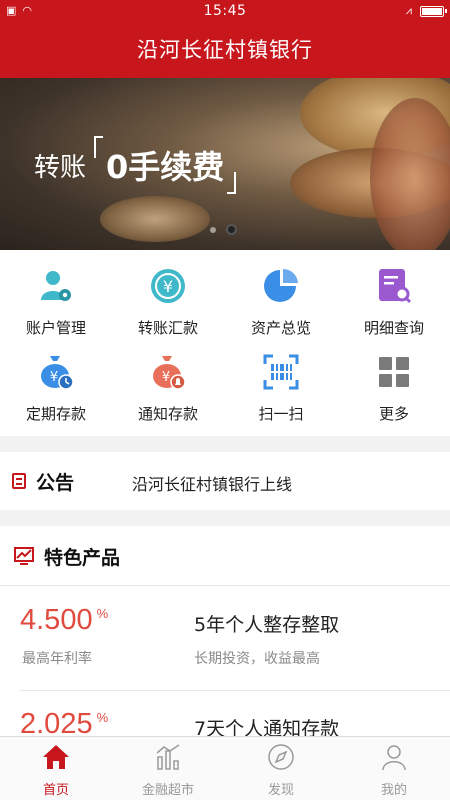  I want to click on carousel-dot, so click(213, 229).